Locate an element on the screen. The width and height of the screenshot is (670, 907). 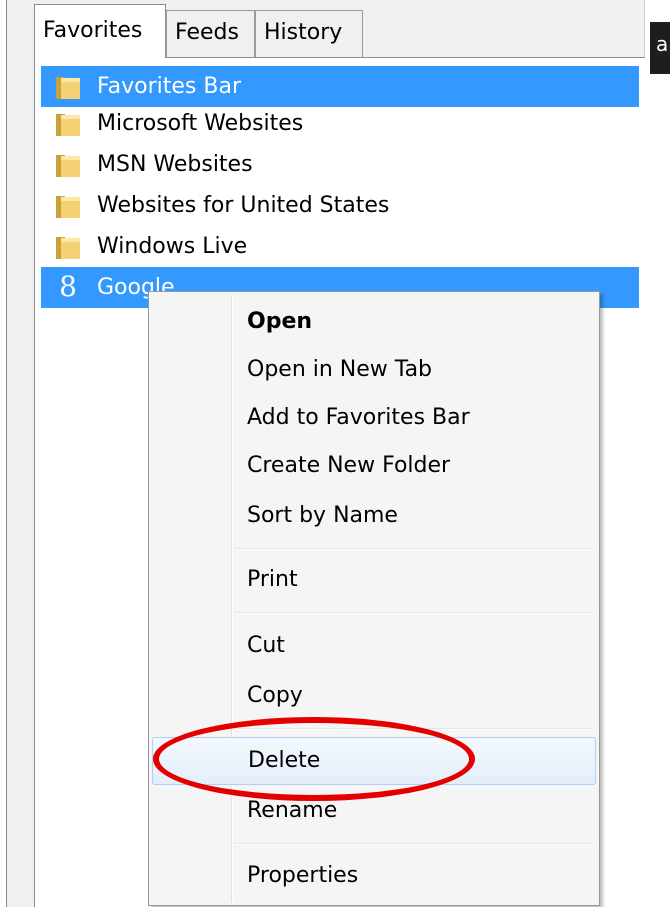
tree-item-label: MSN Websites is located at coordinates (175, 164).